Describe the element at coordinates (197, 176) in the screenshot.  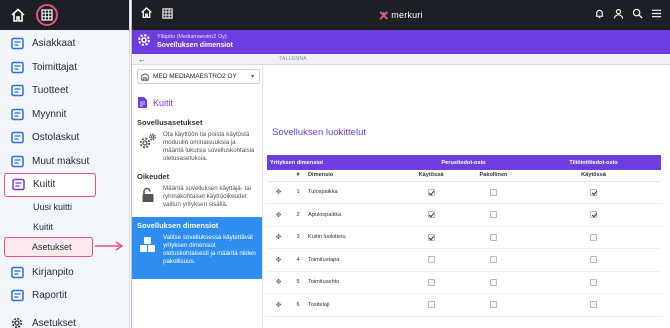
I see `section-title-permissions: Oikeudet` at that location.